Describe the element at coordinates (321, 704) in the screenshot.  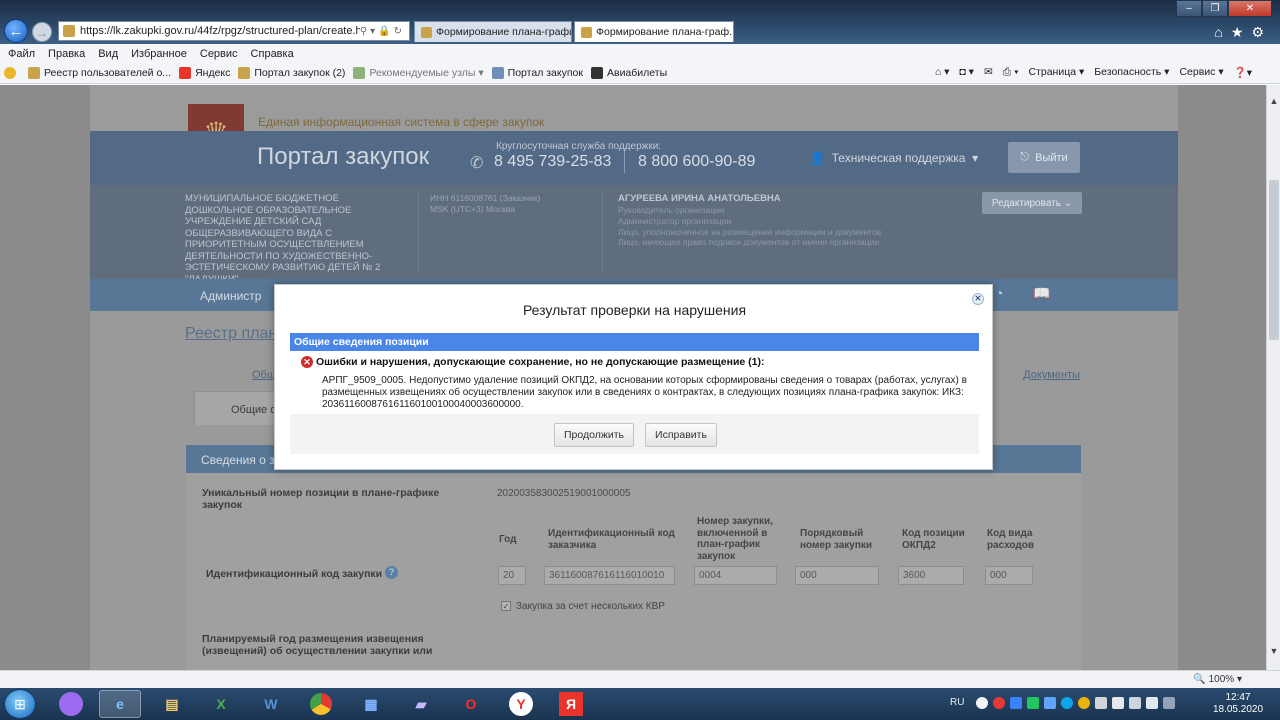
I see `chrome-icon` at that location.